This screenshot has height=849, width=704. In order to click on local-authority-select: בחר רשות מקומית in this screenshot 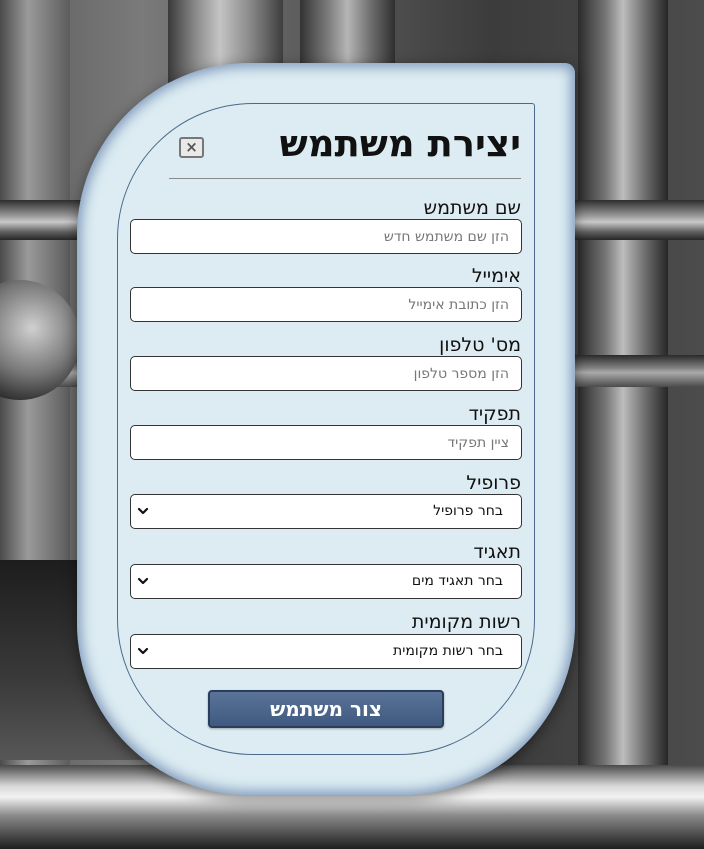, I will do `click(326, 651)`.